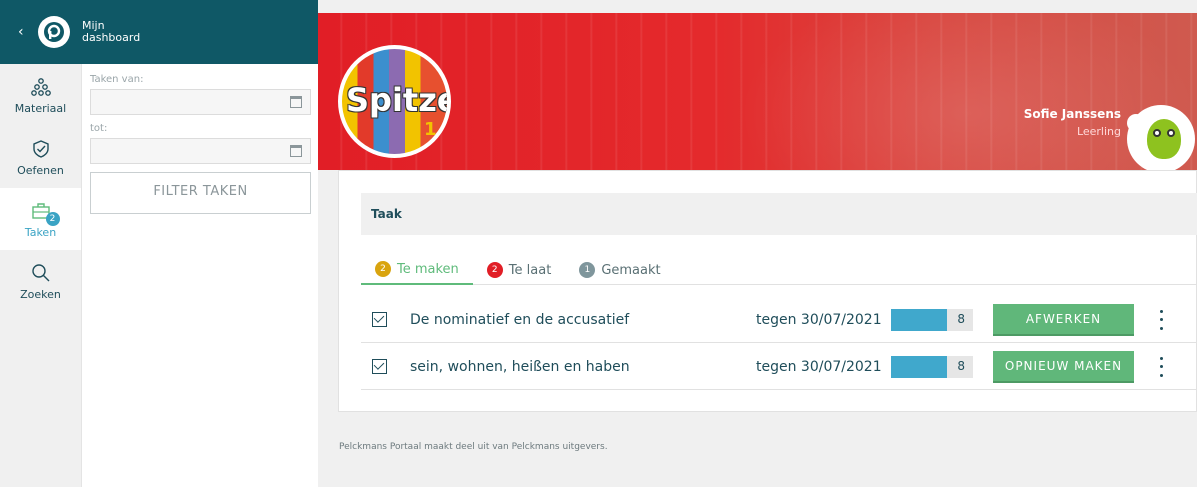  What do you see at coordinates (430, 129) in the screenshot?
I see `course-logo-number: 1` at bounding box center [430, 129].